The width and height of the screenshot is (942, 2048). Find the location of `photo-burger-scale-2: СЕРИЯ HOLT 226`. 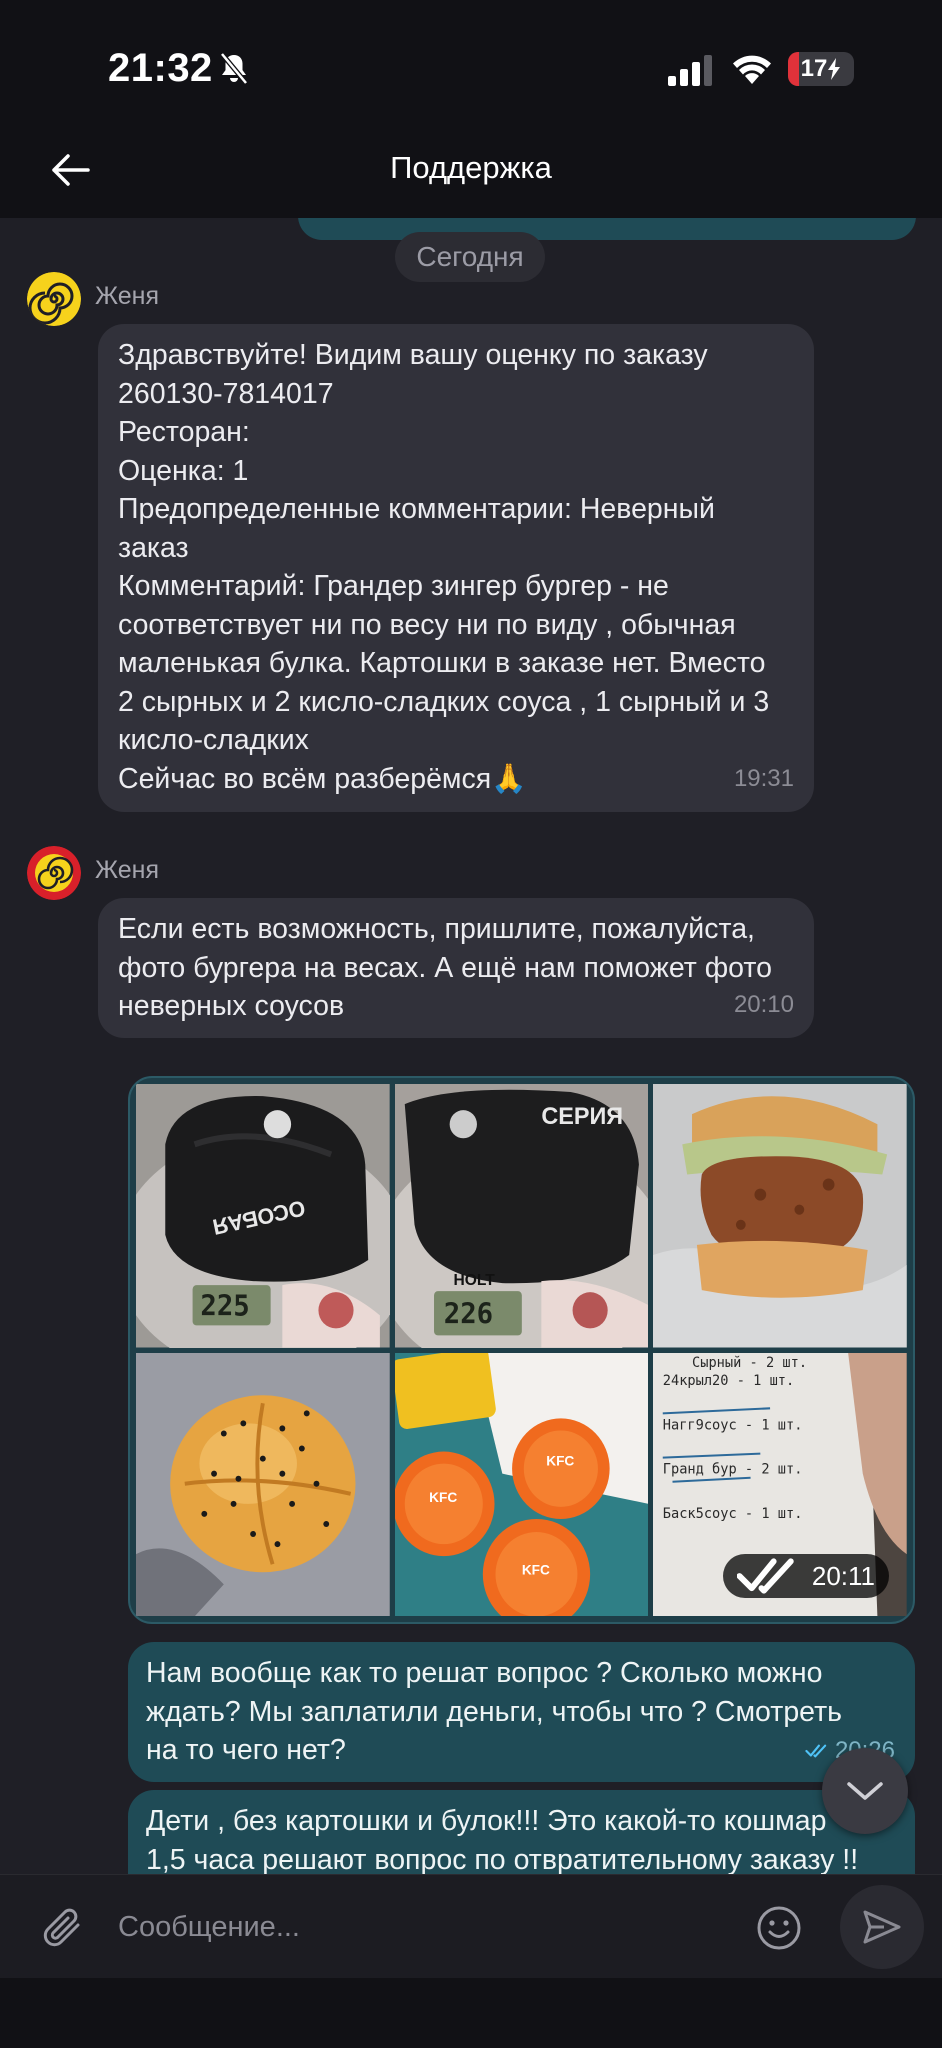

photo-burger-scale-2: СЕРИЯ HOLT 226 is located at coordinates (521, 1216).